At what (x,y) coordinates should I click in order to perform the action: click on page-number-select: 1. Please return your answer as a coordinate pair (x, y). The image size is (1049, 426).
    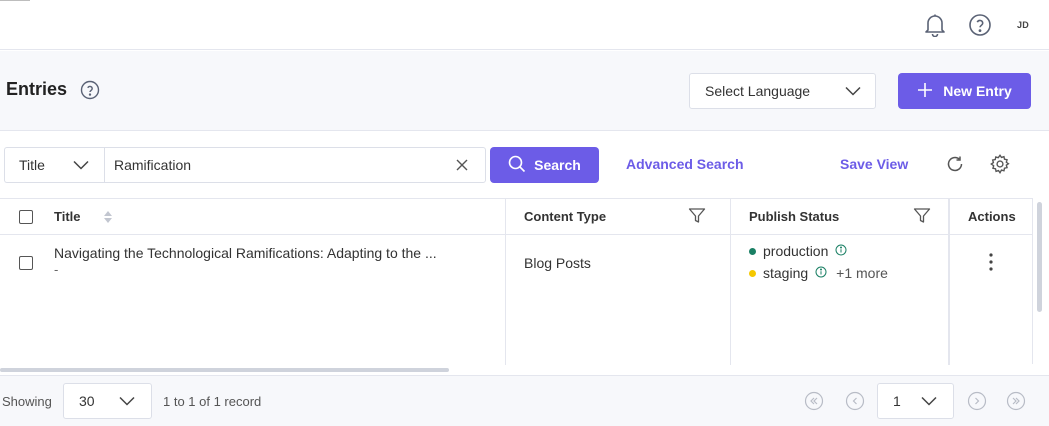
    Looking at the image, I should click on (915, 401).